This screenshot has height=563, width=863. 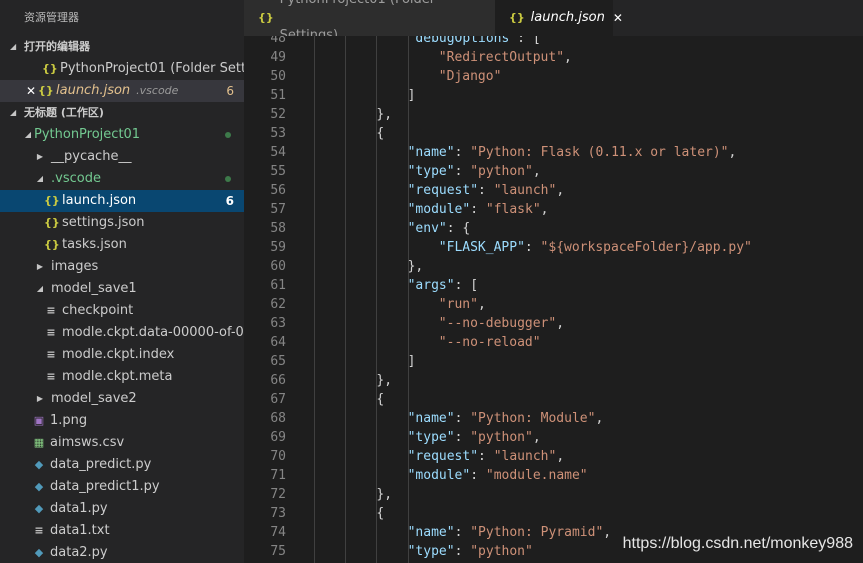 I want to click on tree-file-checkpoint: ≡ checkpoint, so click(x=122, y=311).